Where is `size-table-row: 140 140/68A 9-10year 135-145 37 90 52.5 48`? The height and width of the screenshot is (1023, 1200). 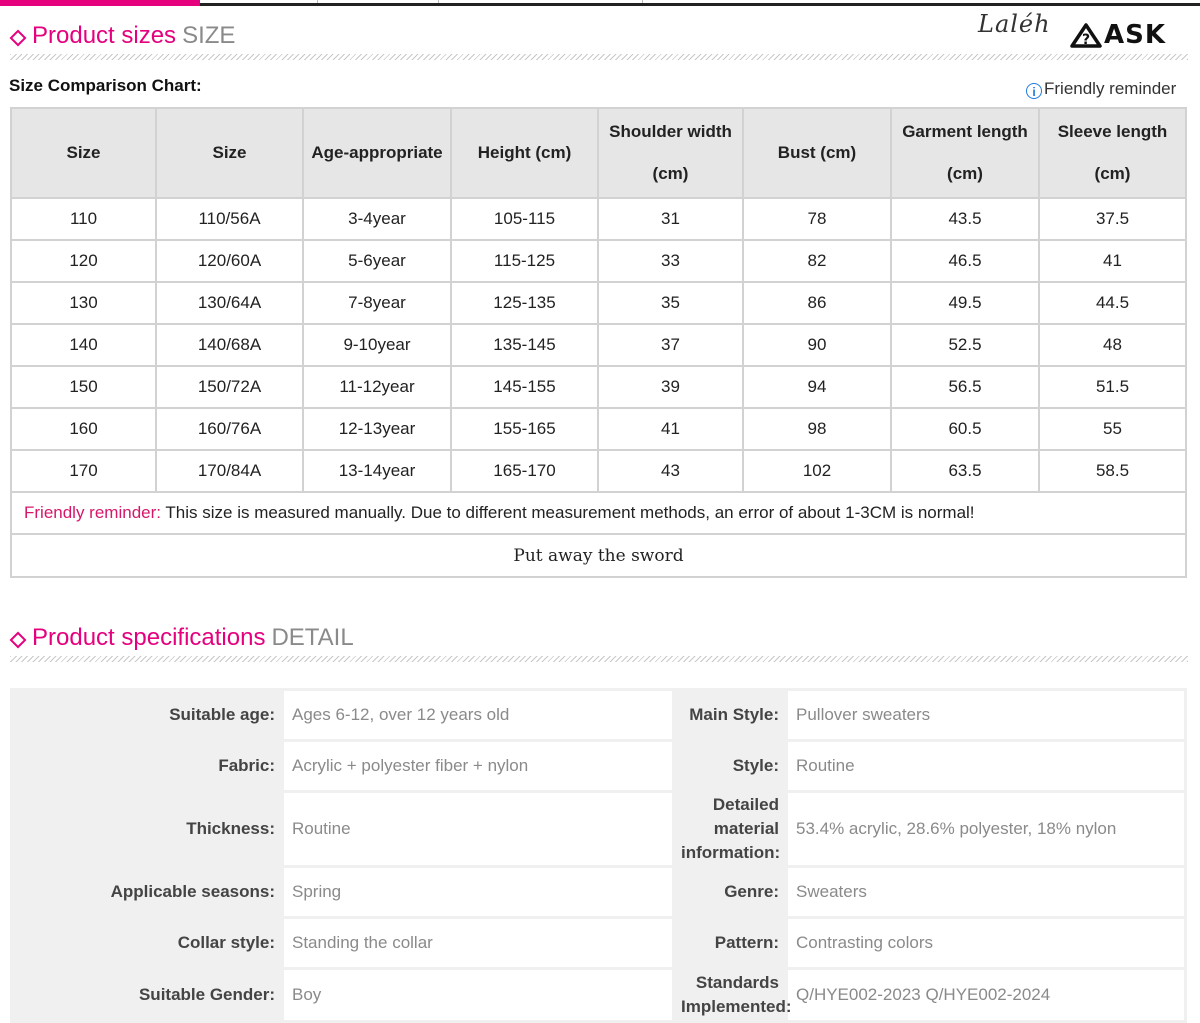 size-table-row: 140 140/68A 9-10year 135-145 37 90 52.5 48 is located at coordinates (598, 345).